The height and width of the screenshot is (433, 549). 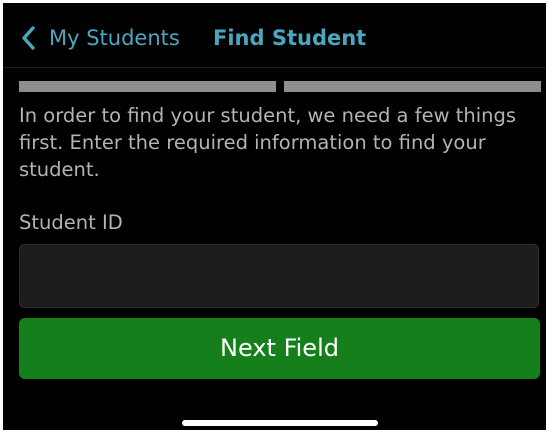 I want to click on navigation-bar: My Students Find Student, so click(x=274, y=35).